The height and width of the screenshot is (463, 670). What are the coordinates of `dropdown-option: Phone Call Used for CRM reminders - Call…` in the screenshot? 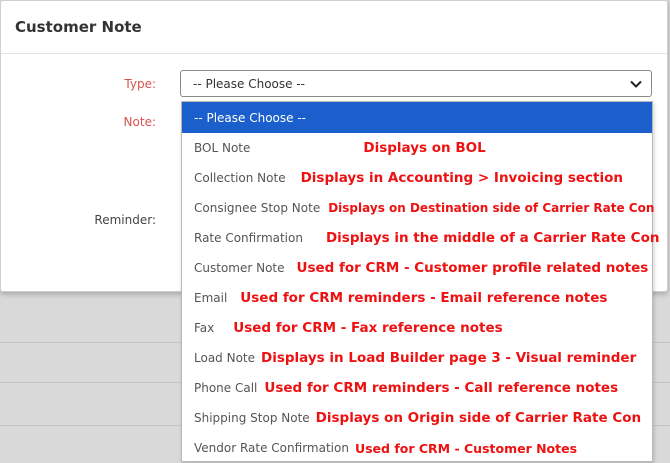 It's located at (417, 388).